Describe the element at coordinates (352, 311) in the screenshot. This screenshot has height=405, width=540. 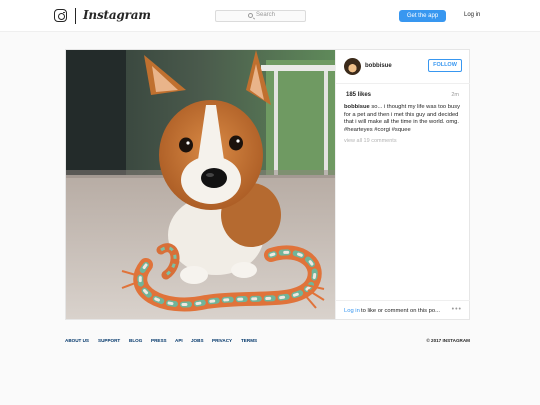
I see `comment-login-link: Log in` at that location.